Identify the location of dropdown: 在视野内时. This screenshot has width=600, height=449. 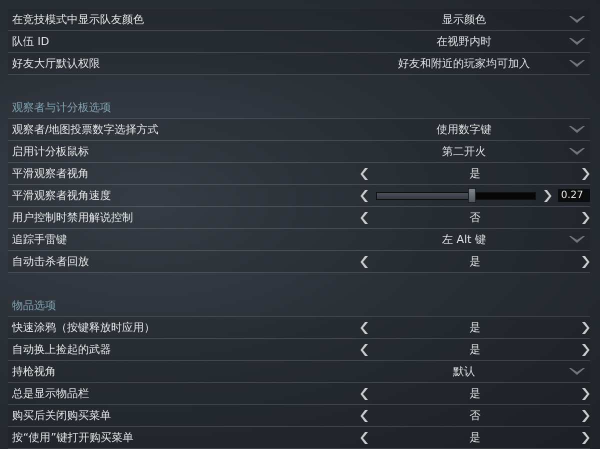
(475, 41).